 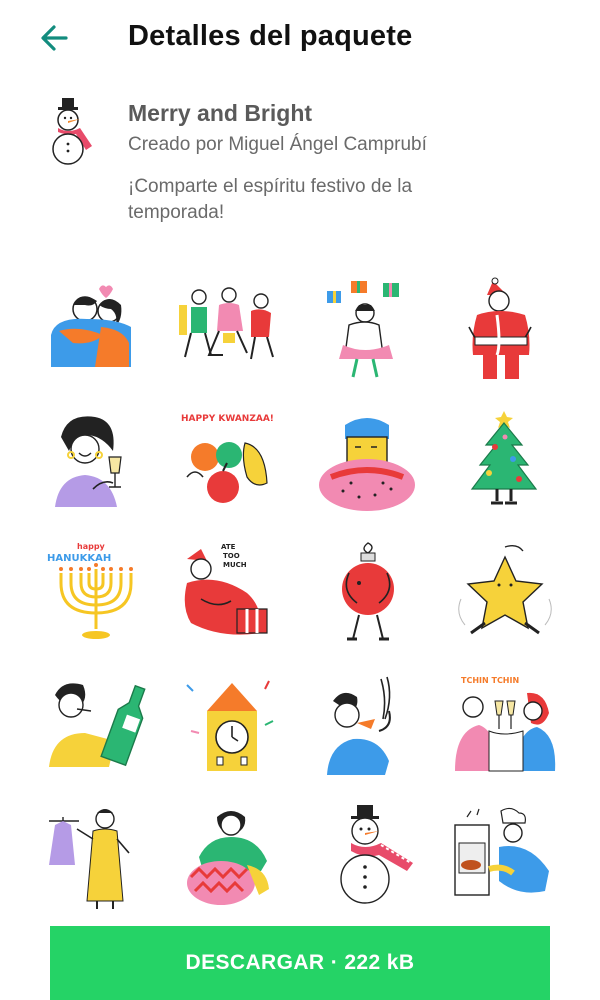 I want to click on sticker-caption-1: ATE, so click(x=228, y=547).